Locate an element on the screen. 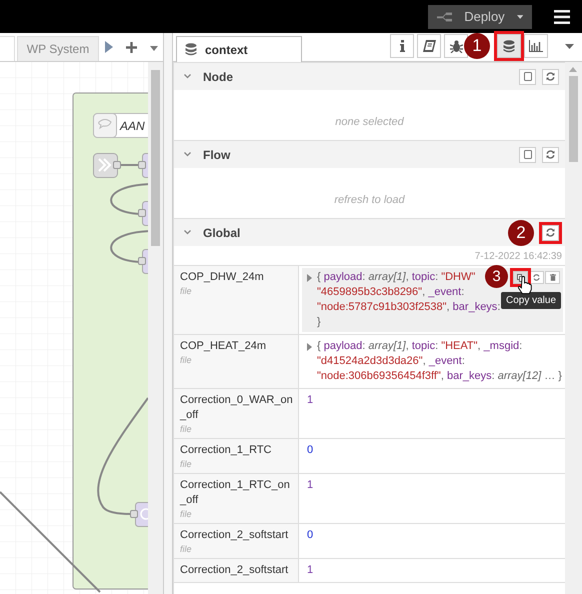 This screenshot has height=594, width=582. section-title: Node is located at coordinates (218, 77).